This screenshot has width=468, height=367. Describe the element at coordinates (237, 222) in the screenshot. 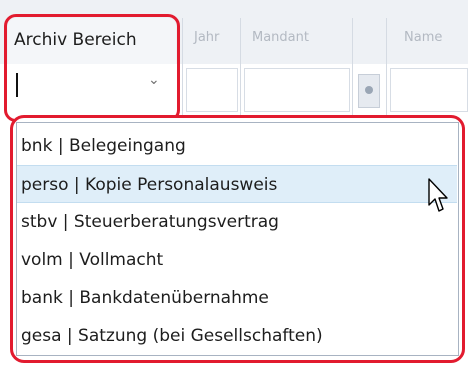

I see `dropdown-item-stbv: stbv | Steuerberatungsvertrag` at that location.